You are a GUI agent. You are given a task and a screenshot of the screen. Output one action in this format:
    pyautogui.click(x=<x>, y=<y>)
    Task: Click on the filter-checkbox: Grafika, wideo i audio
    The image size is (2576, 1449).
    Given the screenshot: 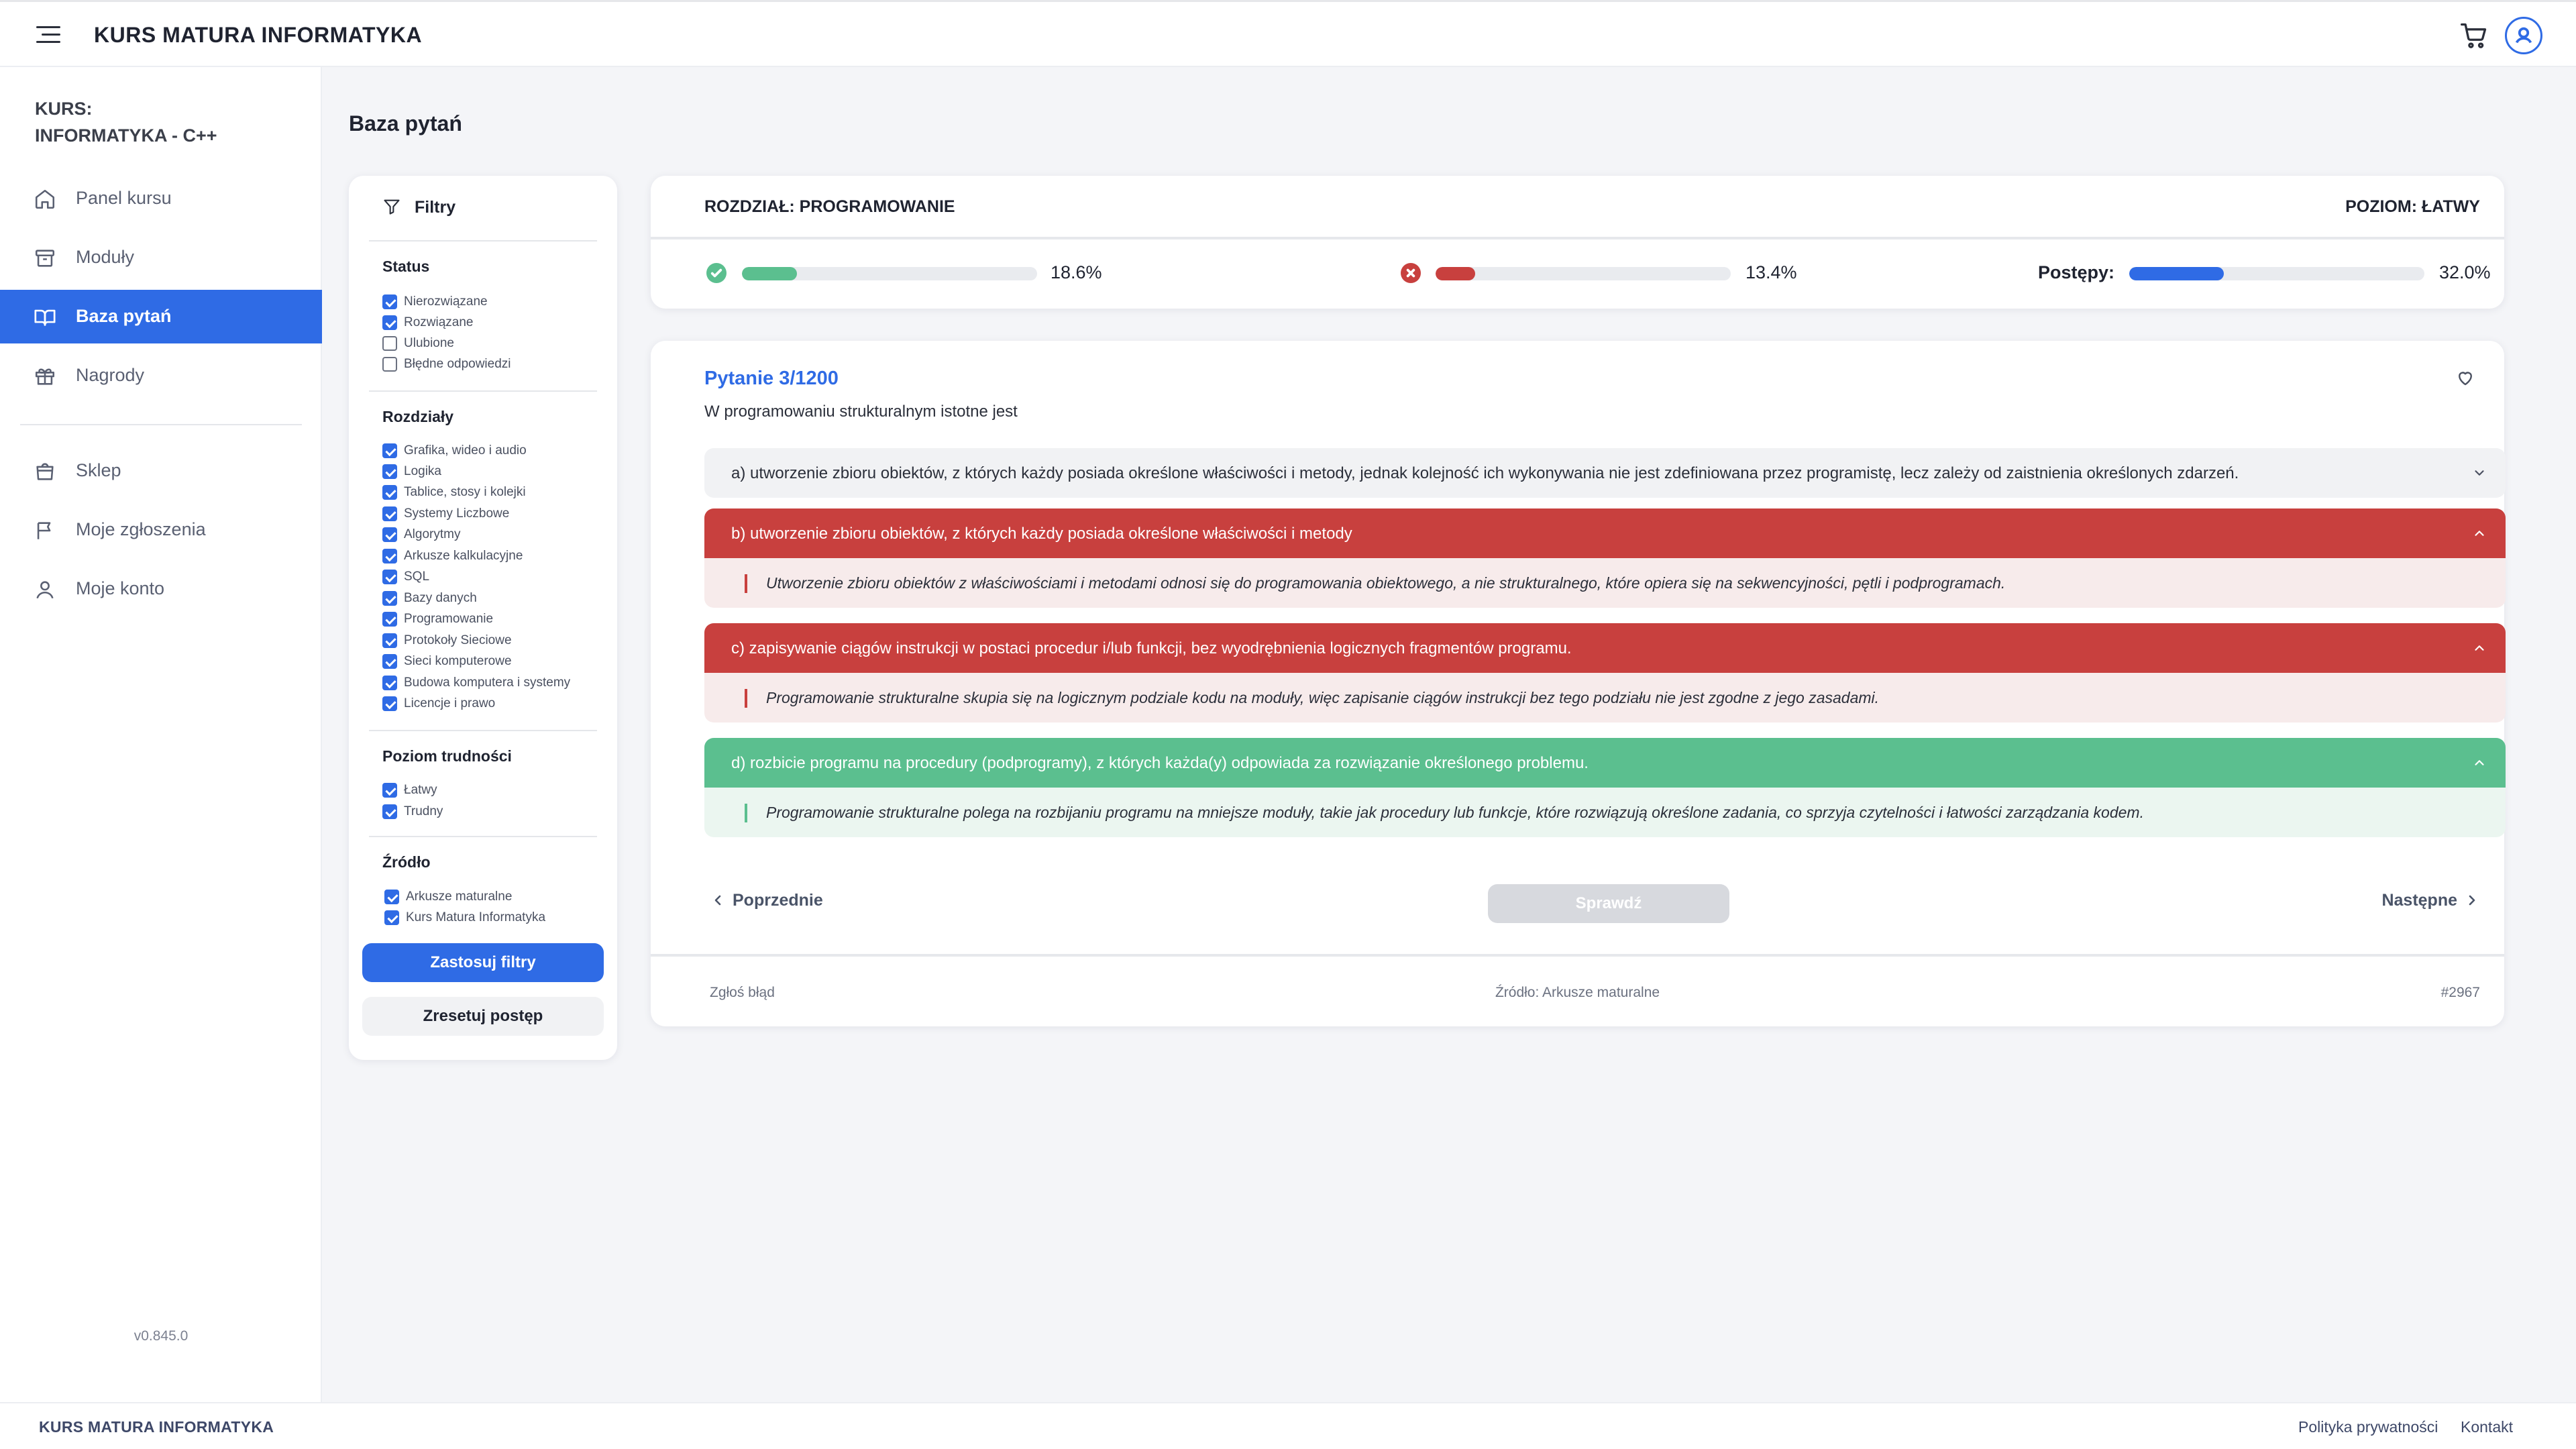 What is the action you would take?
    pyautogui.click(x=454, y=450)
    